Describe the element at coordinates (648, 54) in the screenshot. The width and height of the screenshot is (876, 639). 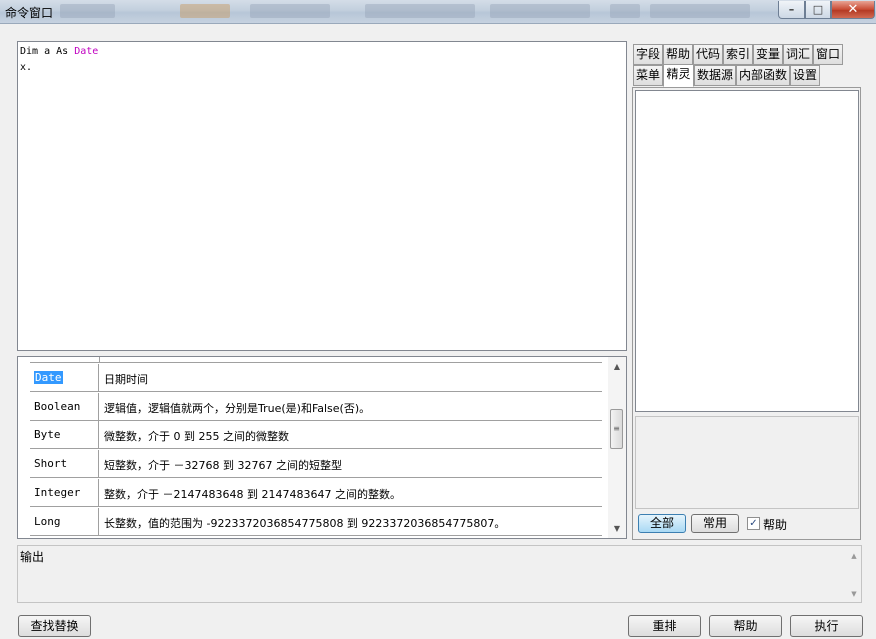
I see `tab-fields: 字段` at that location.